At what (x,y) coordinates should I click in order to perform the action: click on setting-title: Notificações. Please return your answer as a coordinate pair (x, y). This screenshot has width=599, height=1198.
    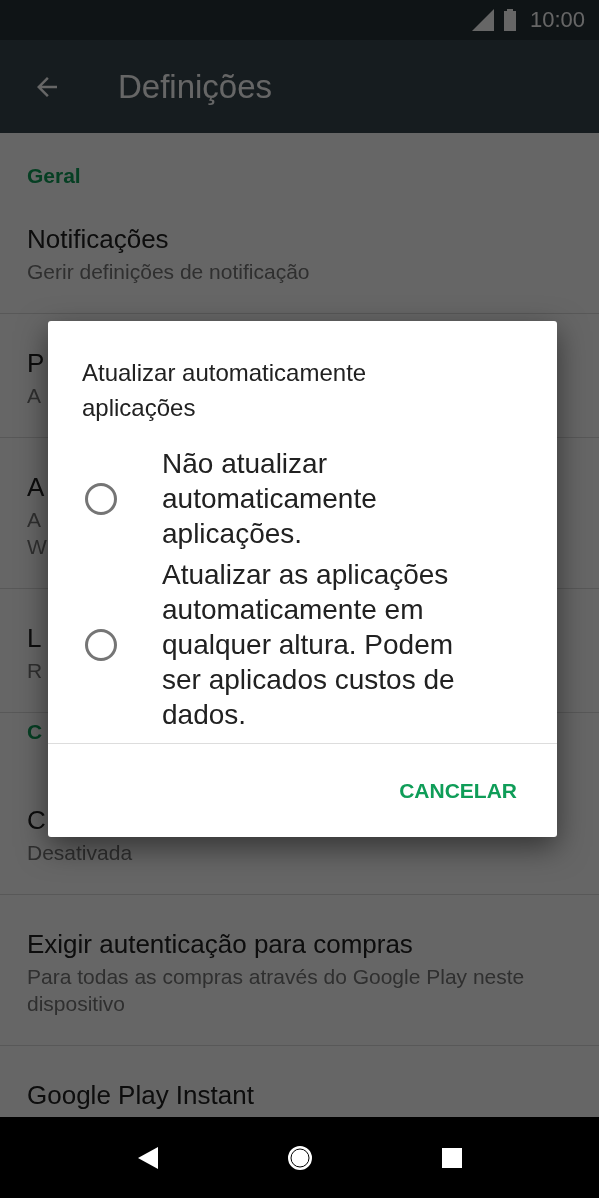
    Looking at the image, I should click on (98, 239).